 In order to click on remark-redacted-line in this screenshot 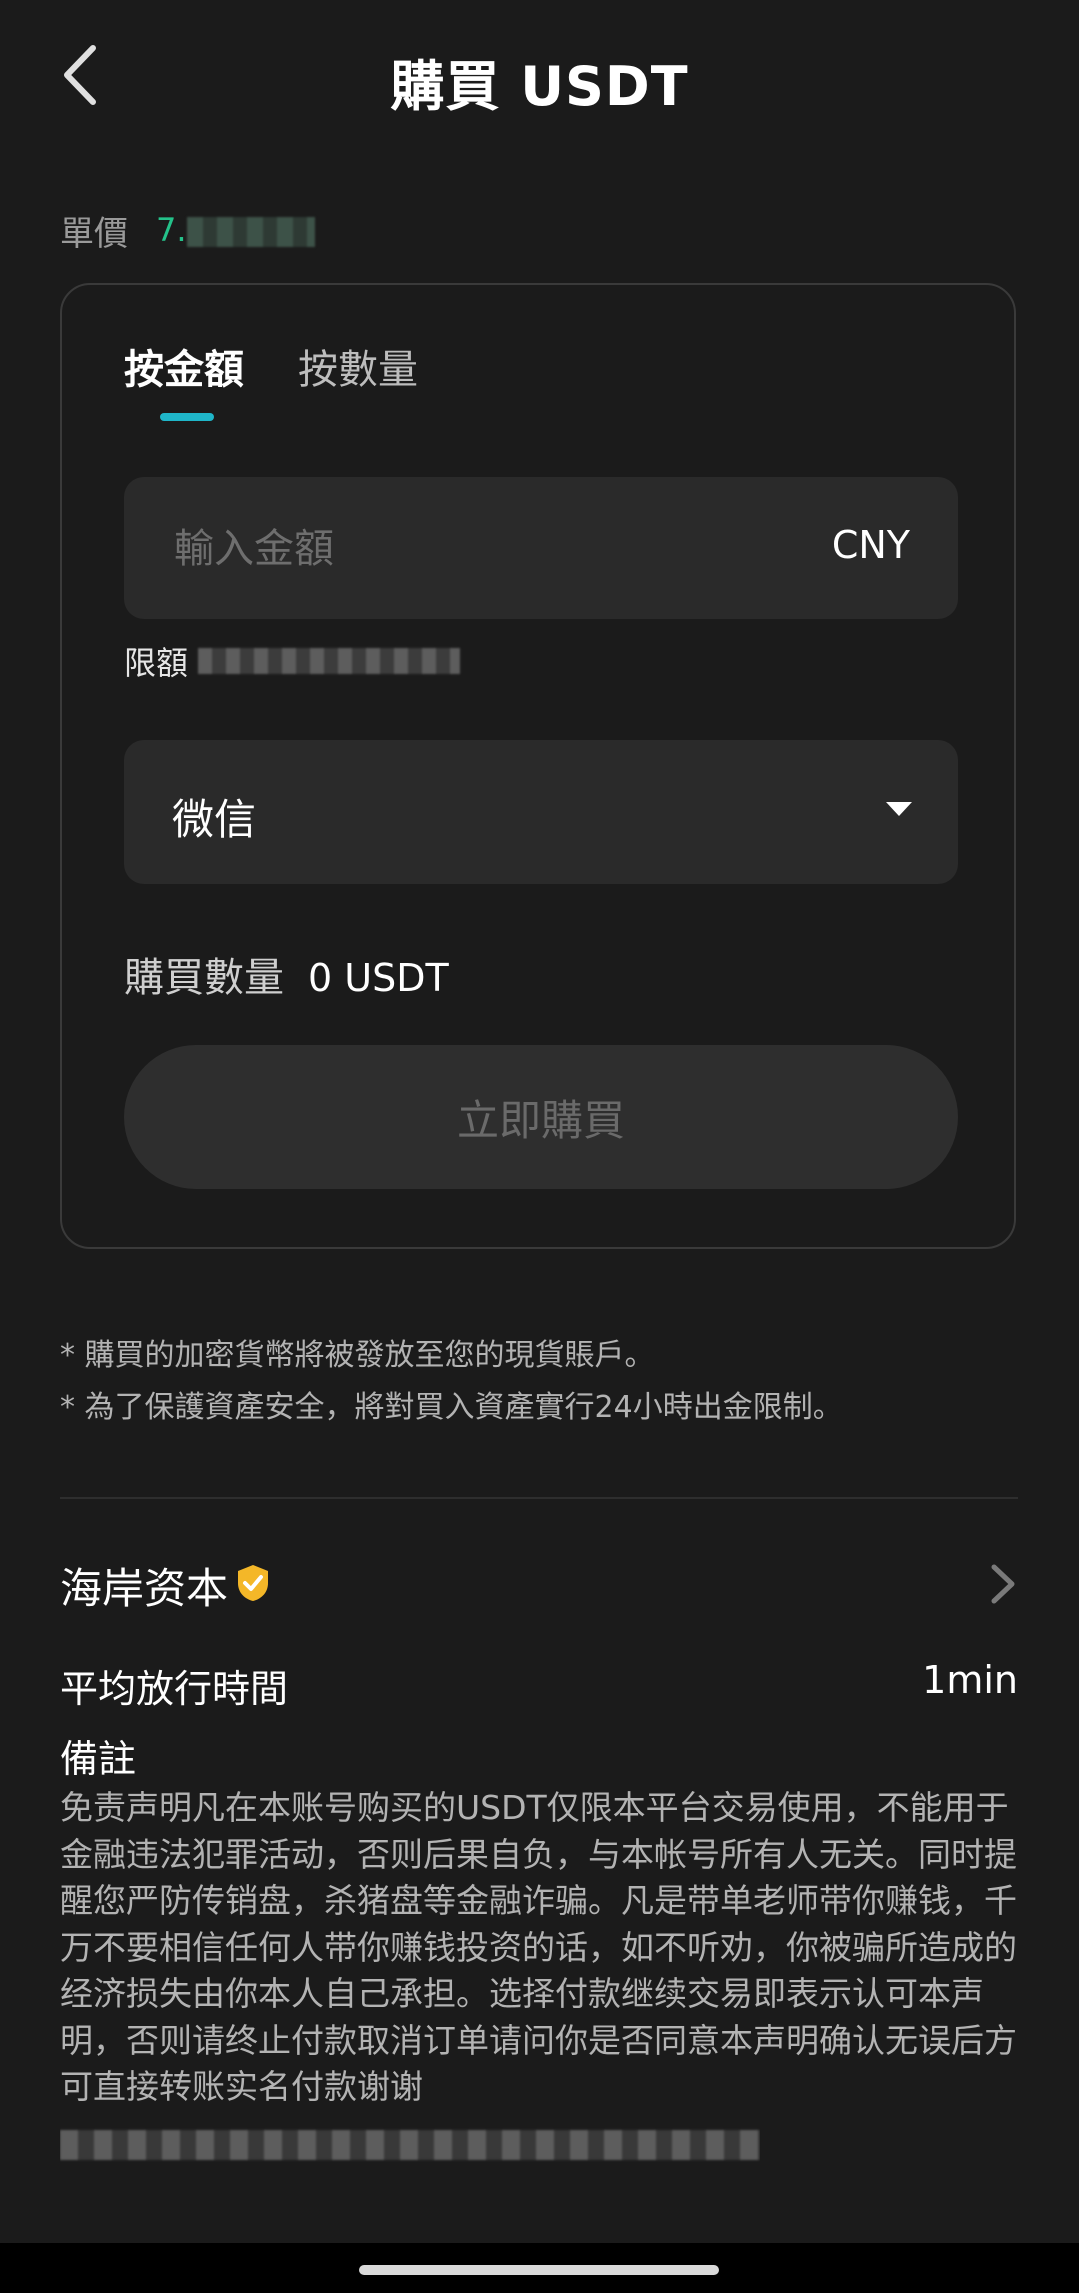, I will do `click(410, 2144)`.